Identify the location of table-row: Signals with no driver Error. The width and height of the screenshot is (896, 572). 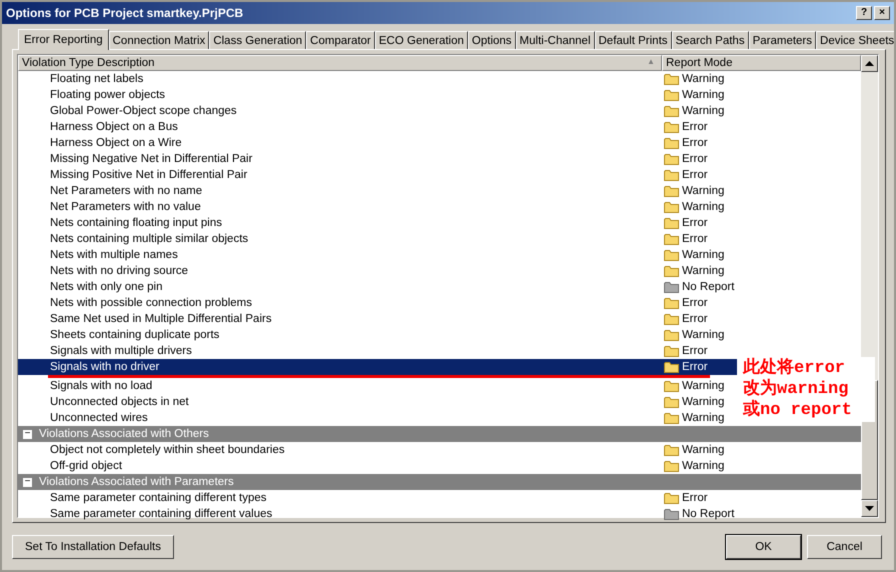
(377, 368).